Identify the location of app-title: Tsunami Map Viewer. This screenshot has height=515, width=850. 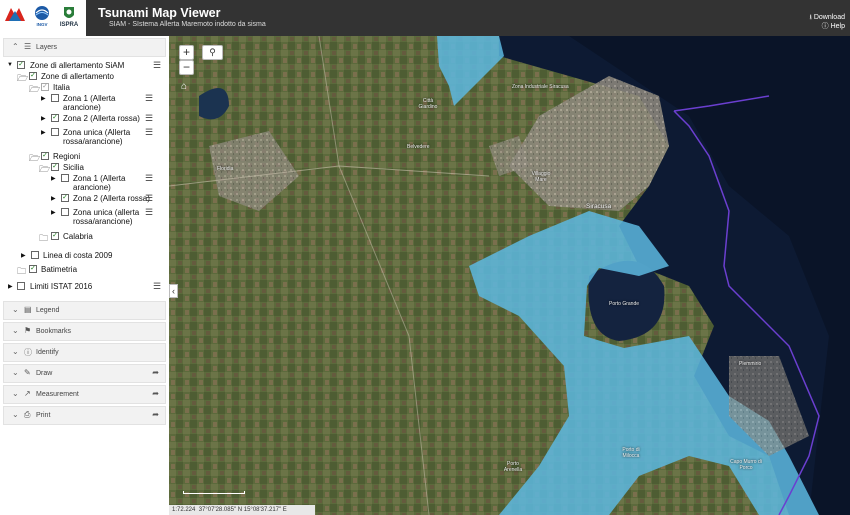
(159, 13).